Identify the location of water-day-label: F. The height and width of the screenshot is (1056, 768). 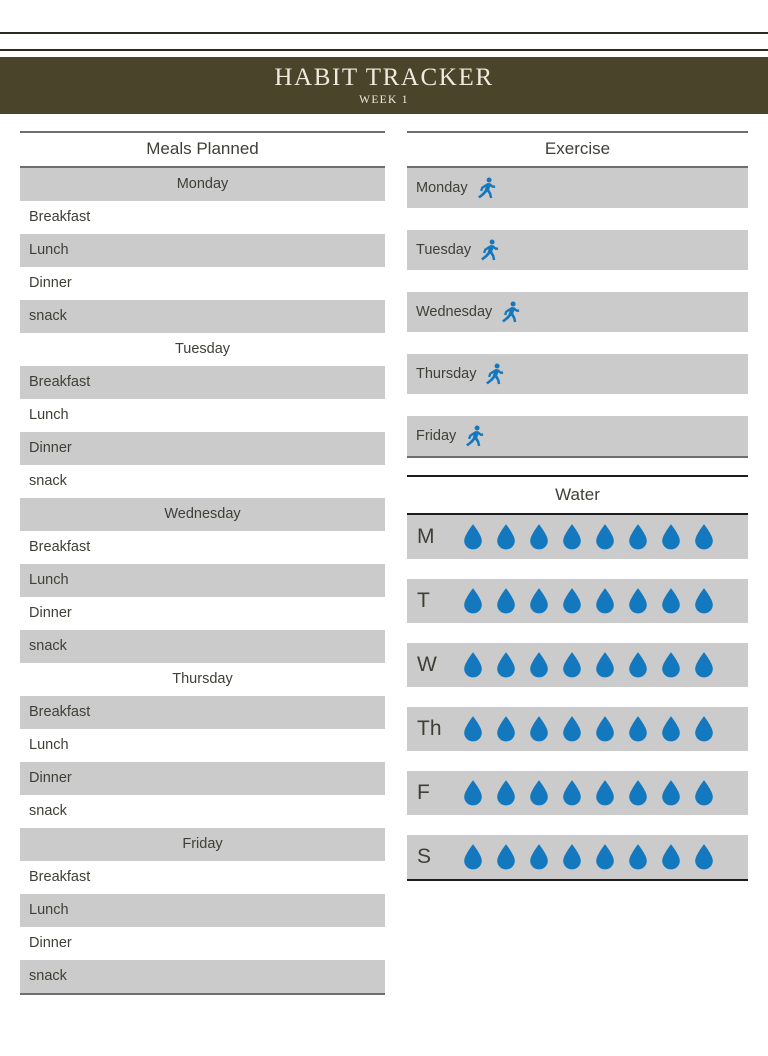
(423, 793).